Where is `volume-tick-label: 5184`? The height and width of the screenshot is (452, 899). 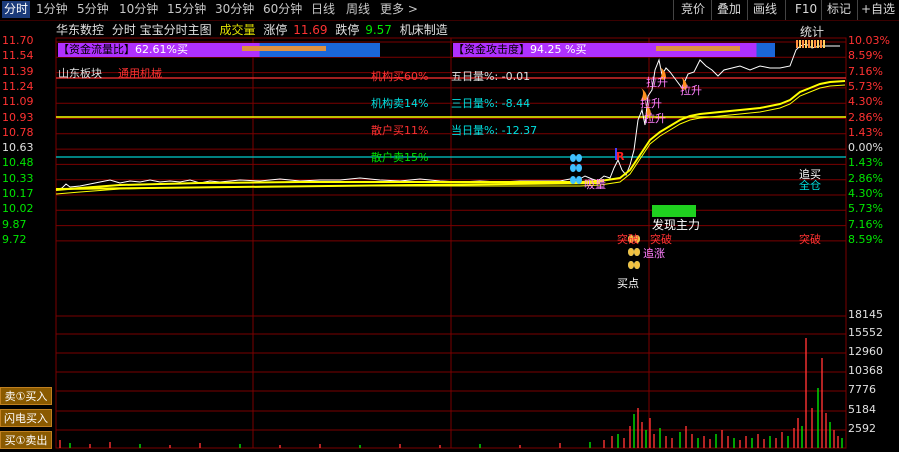
volume-tick-label: 5184 is located at coordinates (862, 409).